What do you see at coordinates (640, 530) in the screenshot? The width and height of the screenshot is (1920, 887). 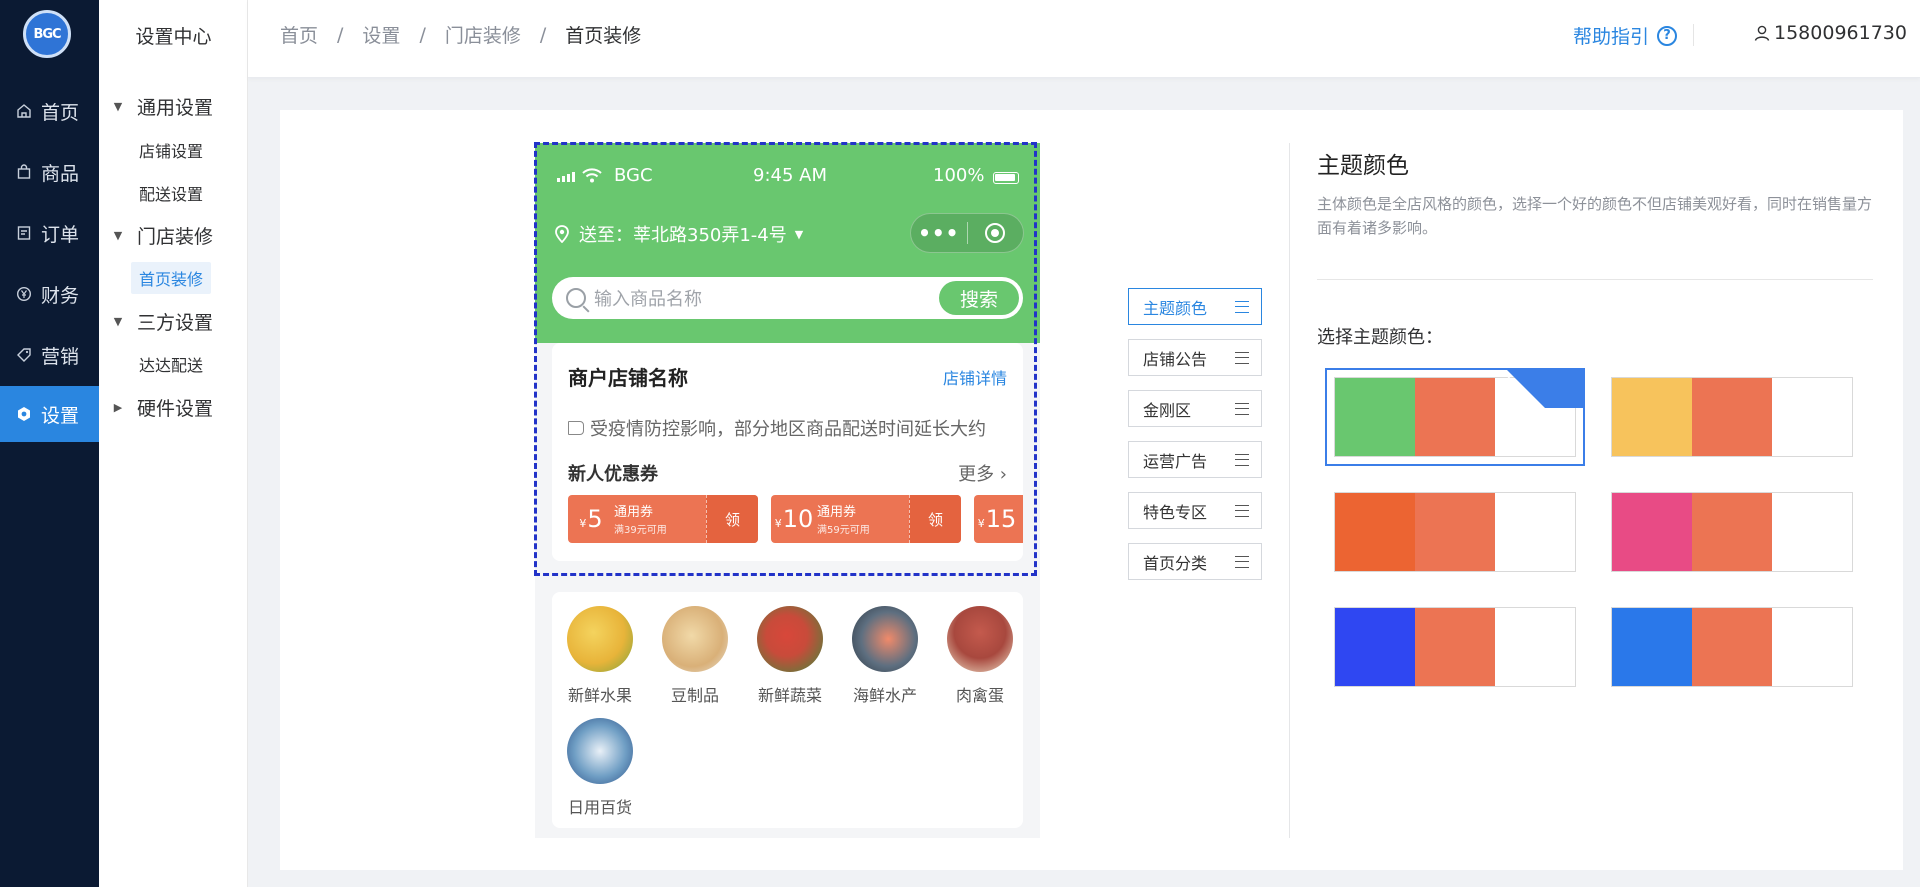 I see `coupon-condition: 满39元可用` at bounding box center [640, 530].